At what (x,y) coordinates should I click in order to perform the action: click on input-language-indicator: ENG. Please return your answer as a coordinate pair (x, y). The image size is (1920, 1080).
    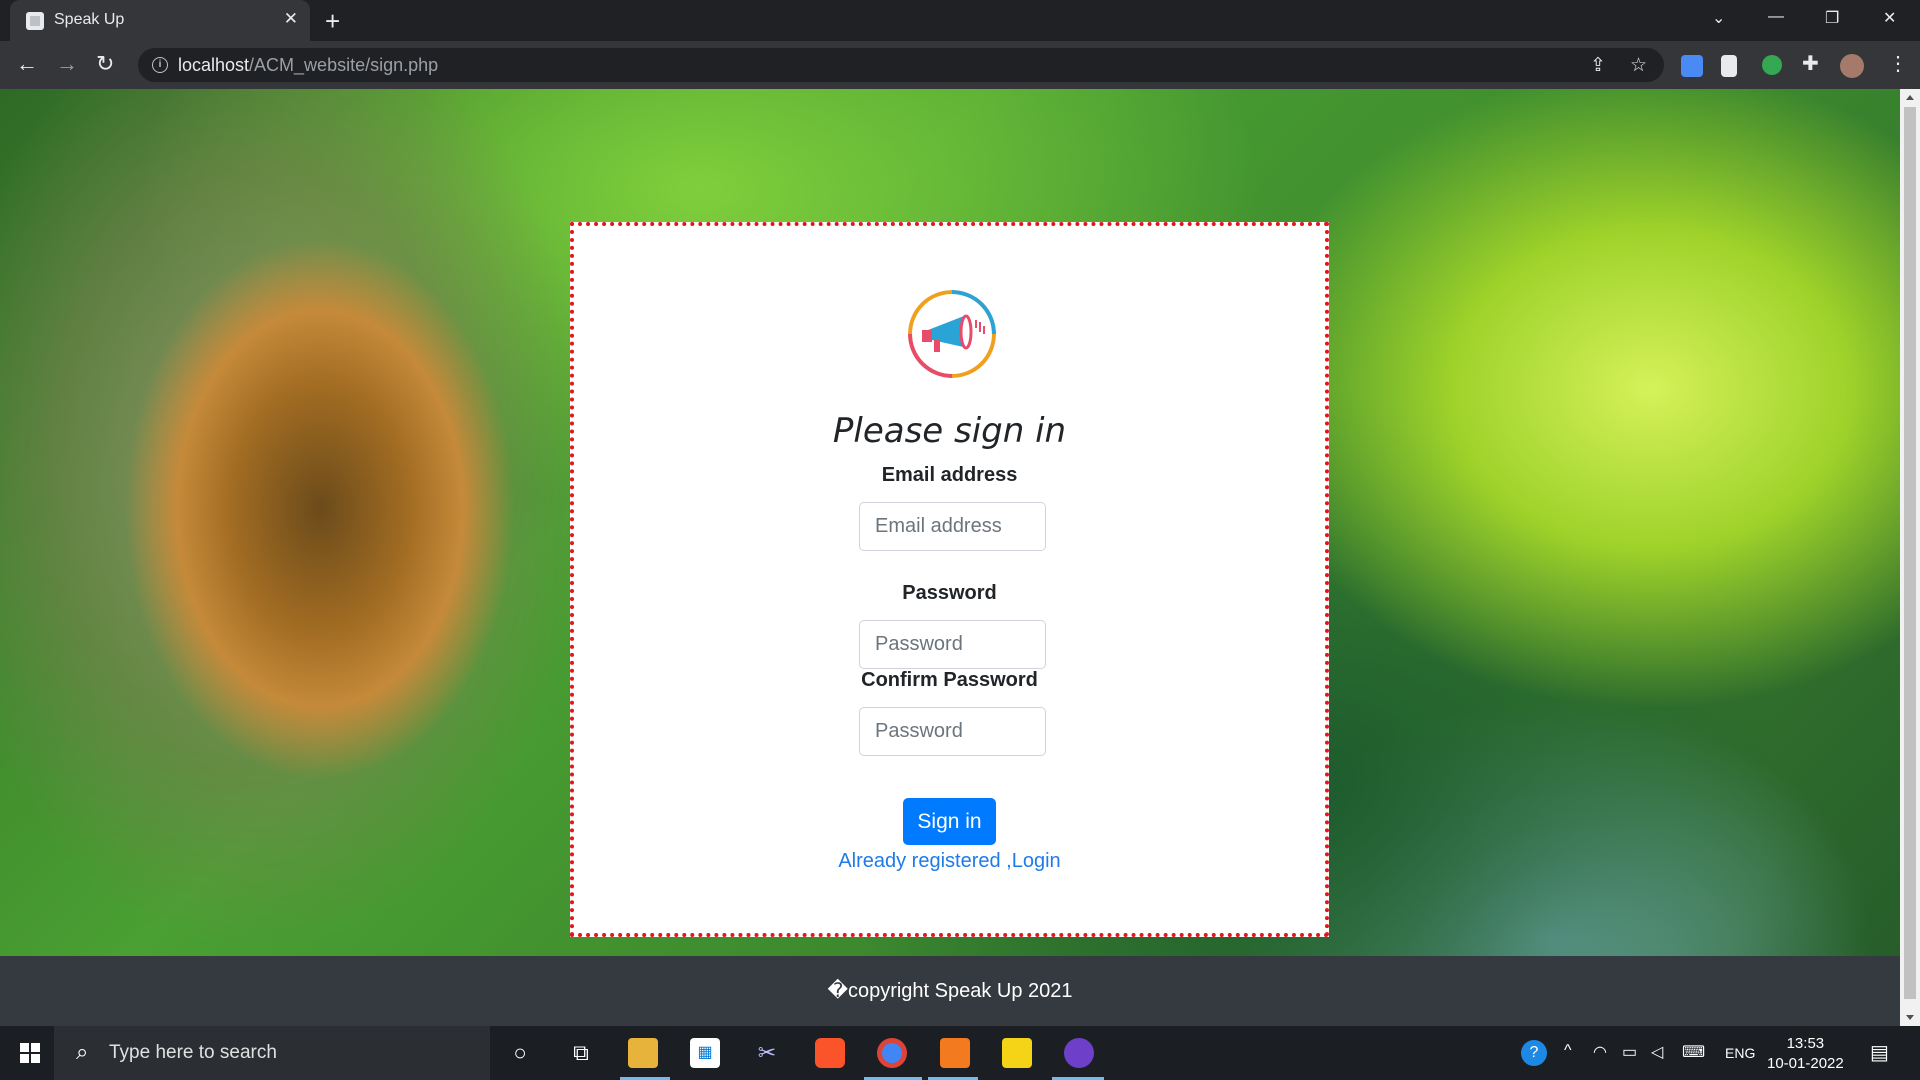
    Looking at the image, I should click on (1740, 1053).